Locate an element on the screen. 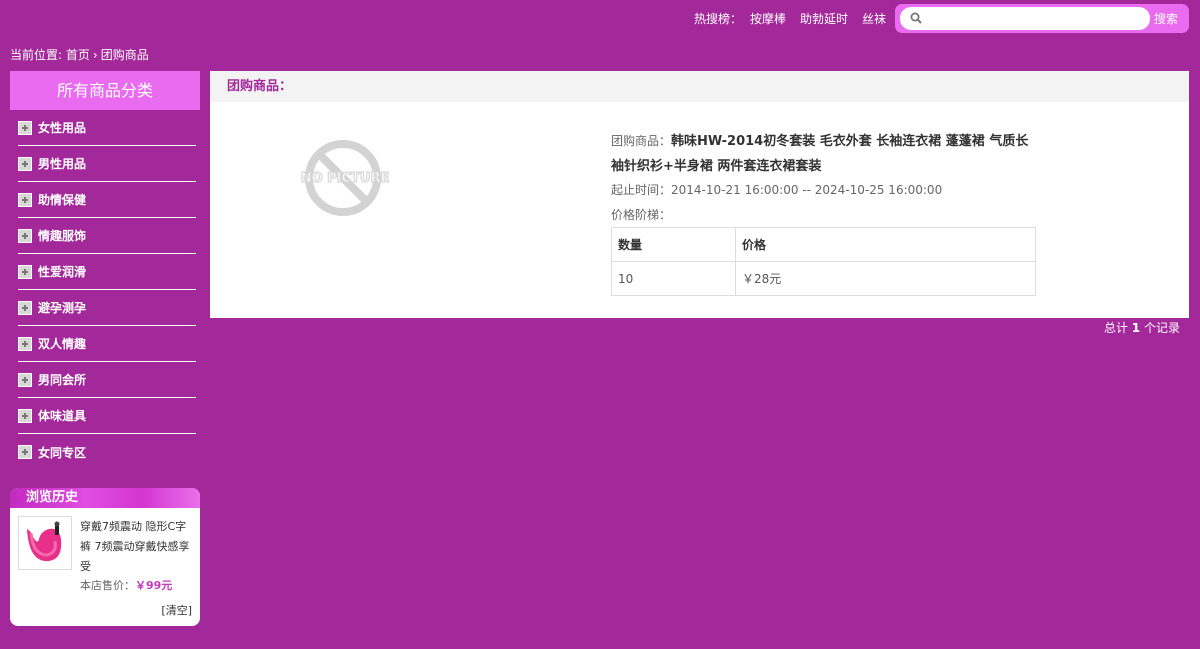  category-item: 女同专区 is located at coordinates (107, 452).